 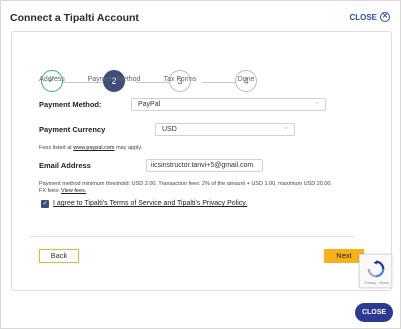 I want to click on recaptcha-icon, so click(x=376, y=269).